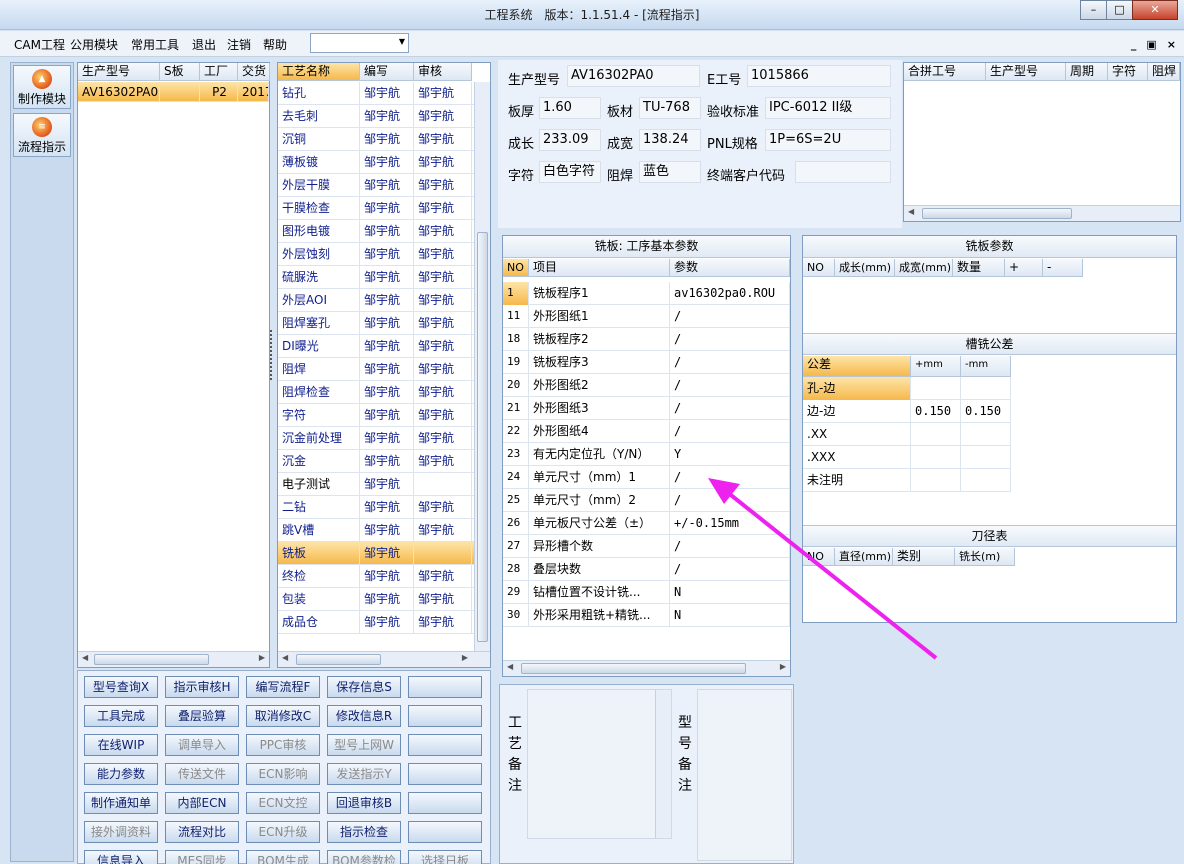 Image resolution: width=1184 pixels, height=864 pixels. Describe the element at coordinates (376, 185) in the screenshot. I see `table-row: 外层干膜 邹宇航 邹宇航` at that location.